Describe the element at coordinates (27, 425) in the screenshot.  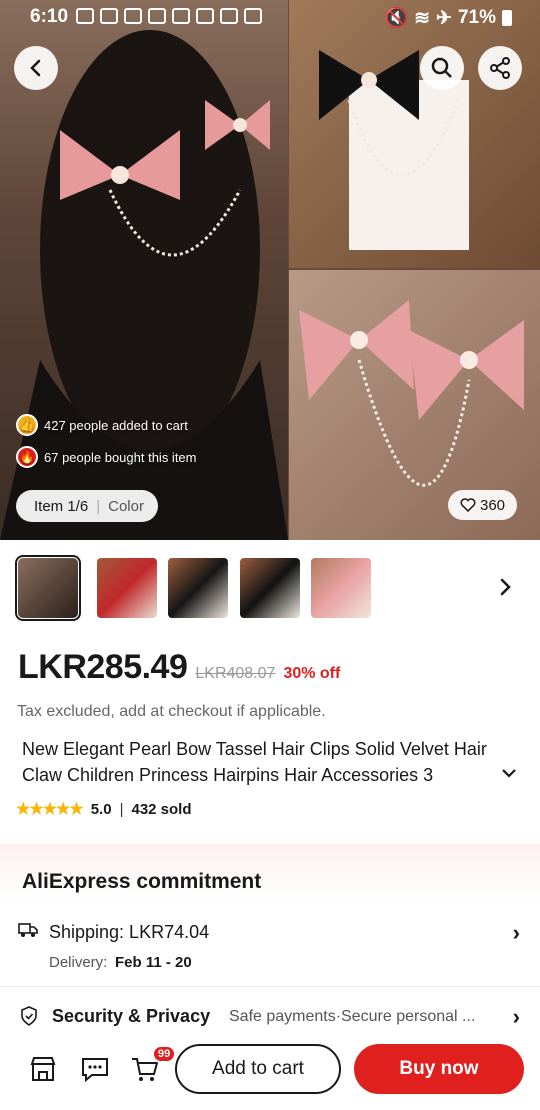
I see `thumbs-up-icon: 👍` at that location.